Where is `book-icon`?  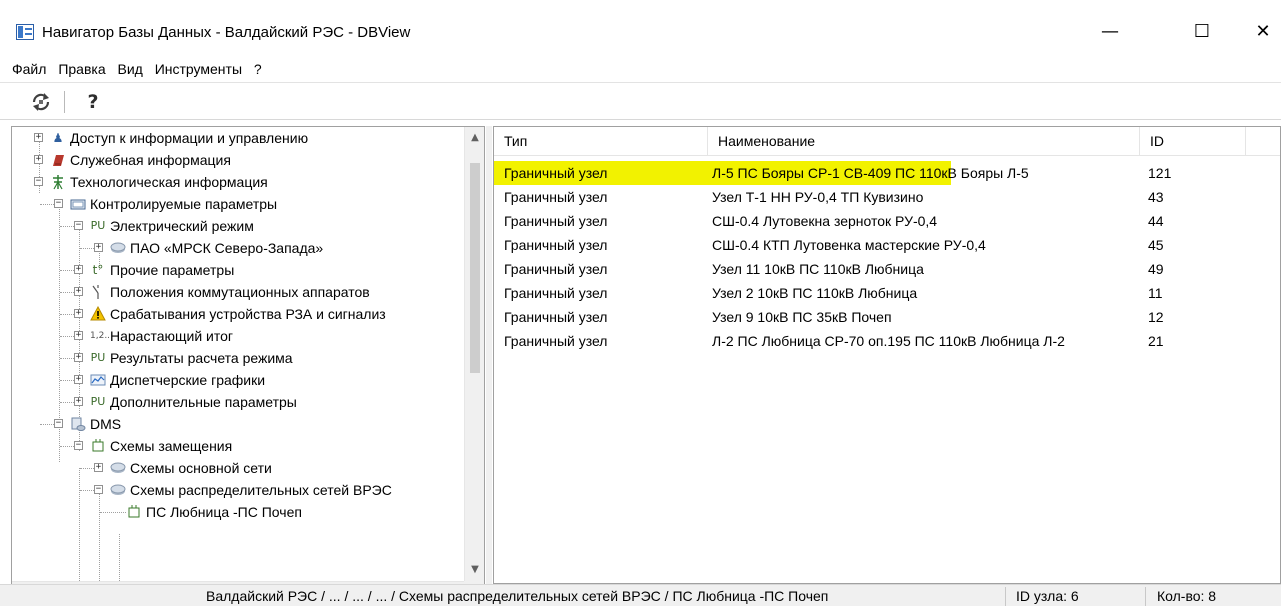
book-icon is located at coordinates (58, 160).